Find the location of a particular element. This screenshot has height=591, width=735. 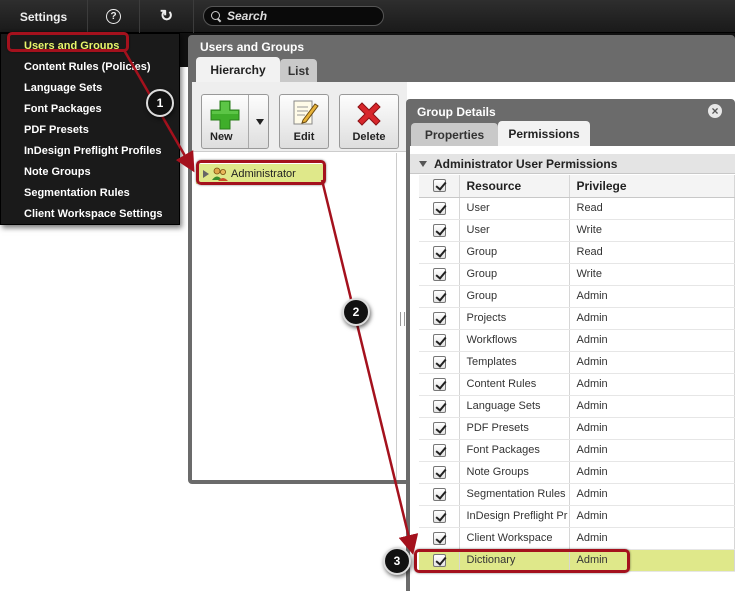

tab-list: List is located at coordinates (298, 70).